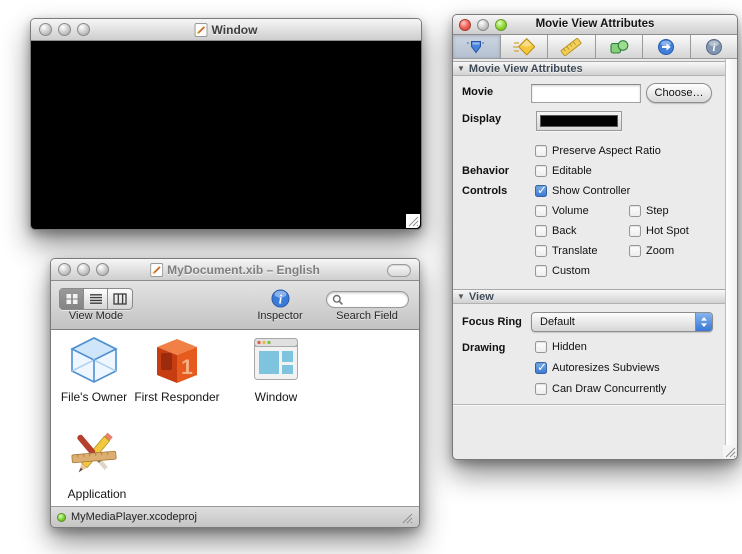 Image resolution: width=742 pixels, height=554 pixels. I want to click on movie-window-titlebar: Window, so click(226, 30).